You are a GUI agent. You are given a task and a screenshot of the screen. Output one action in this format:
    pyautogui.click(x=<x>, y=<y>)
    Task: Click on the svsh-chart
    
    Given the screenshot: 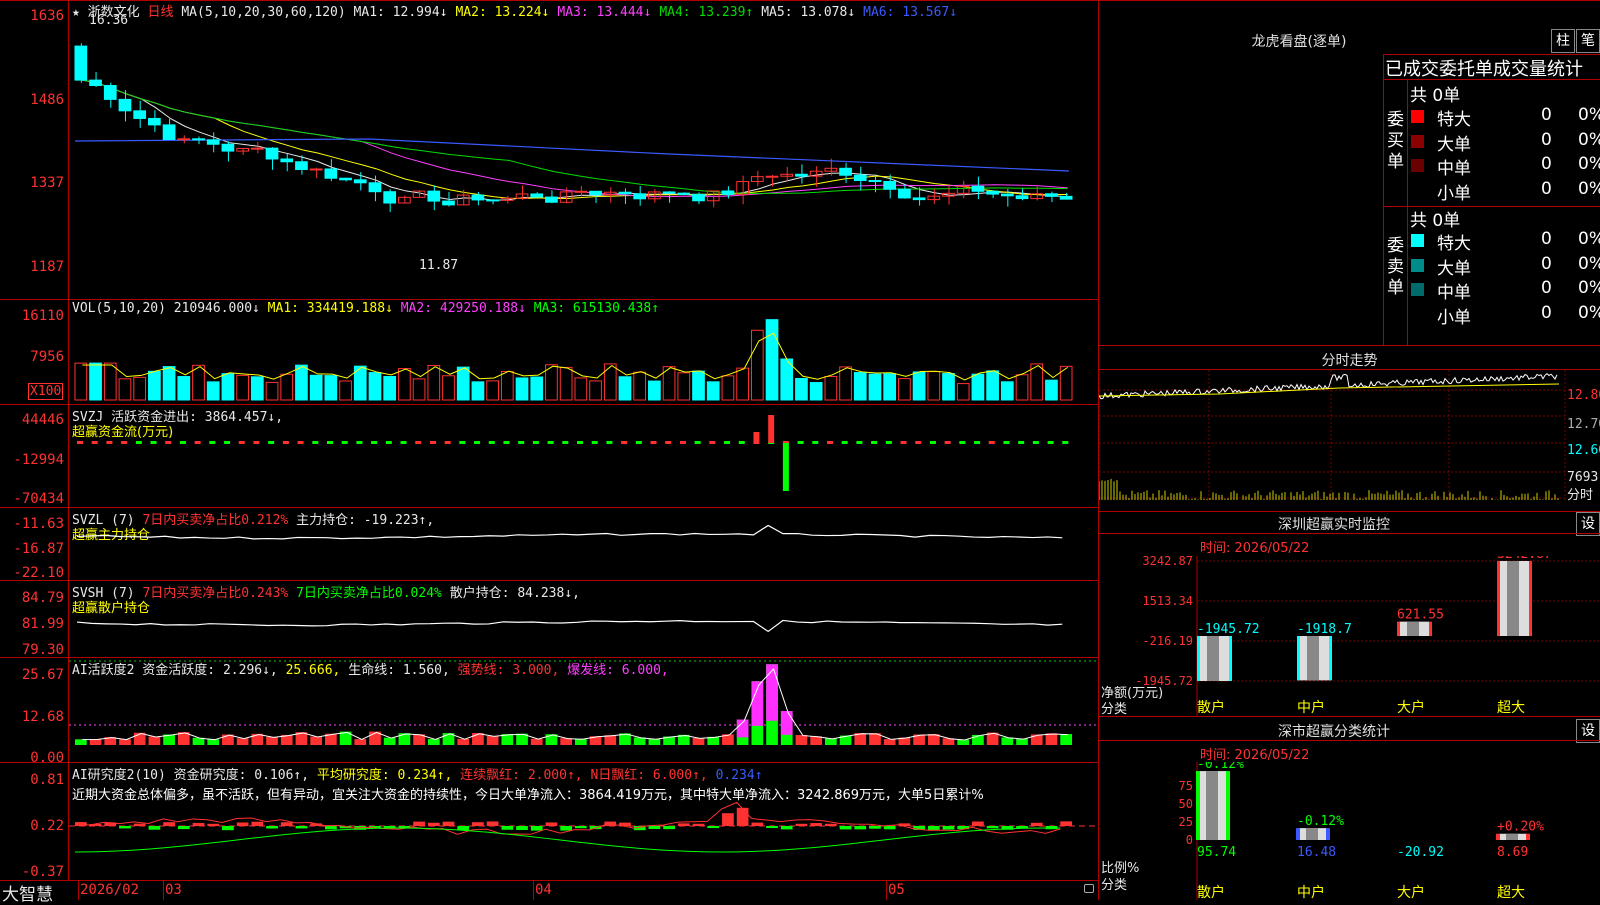 What is the action you would take?
    pyautogui.click(x=583, y=618)
    